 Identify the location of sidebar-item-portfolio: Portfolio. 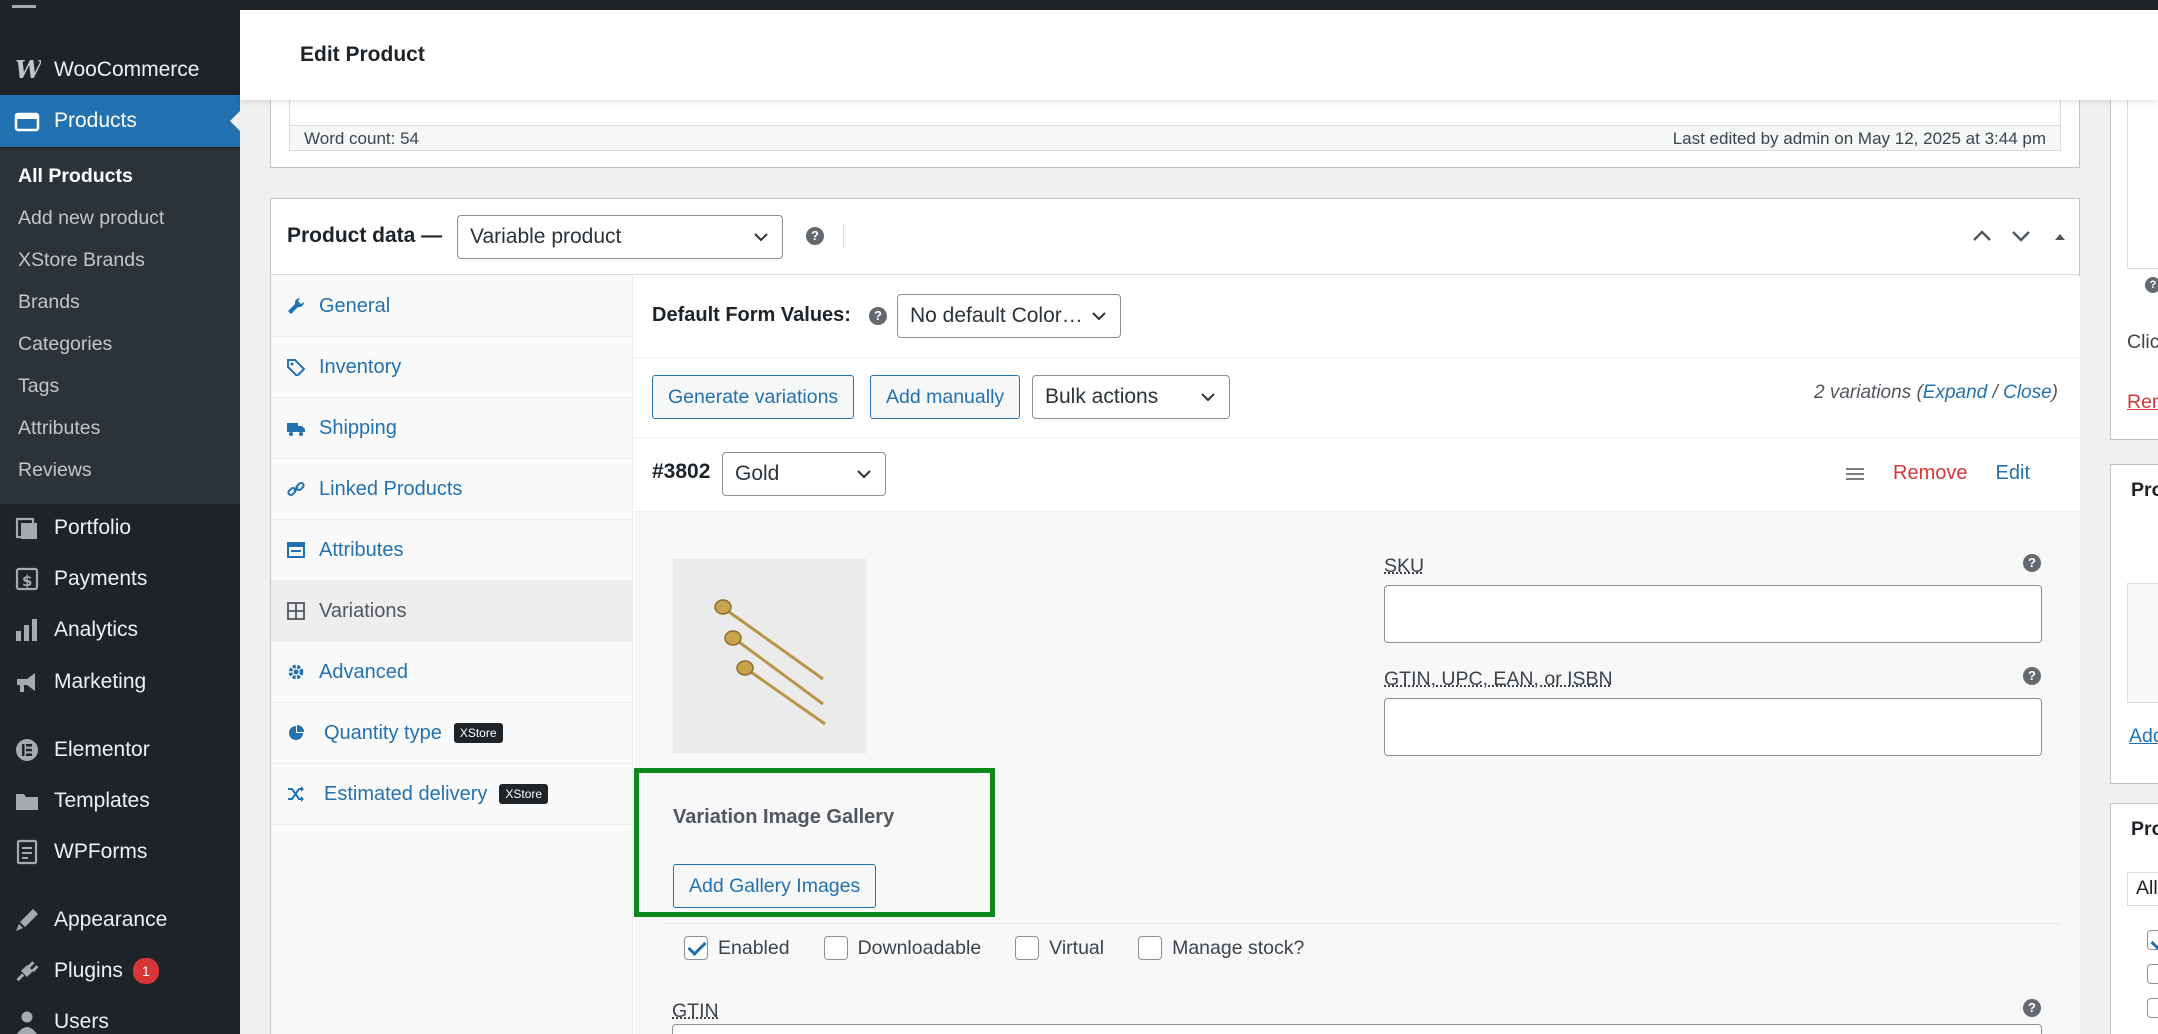
(120, 528).